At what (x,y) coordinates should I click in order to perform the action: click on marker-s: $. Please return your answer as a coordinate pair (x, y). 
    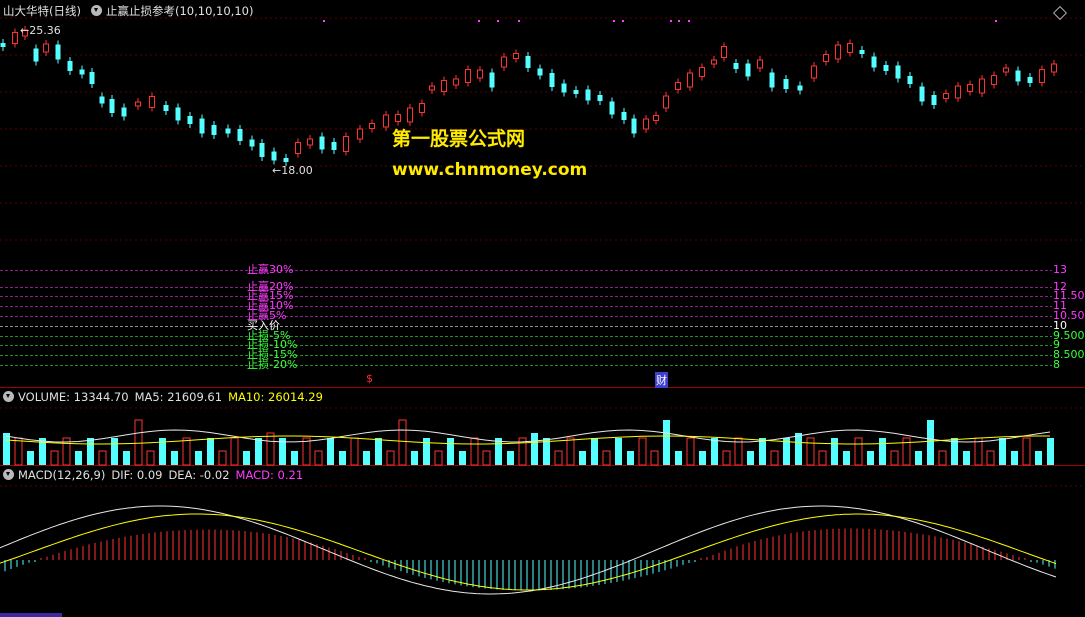
    Looking at the image, I should click on (369, 378).